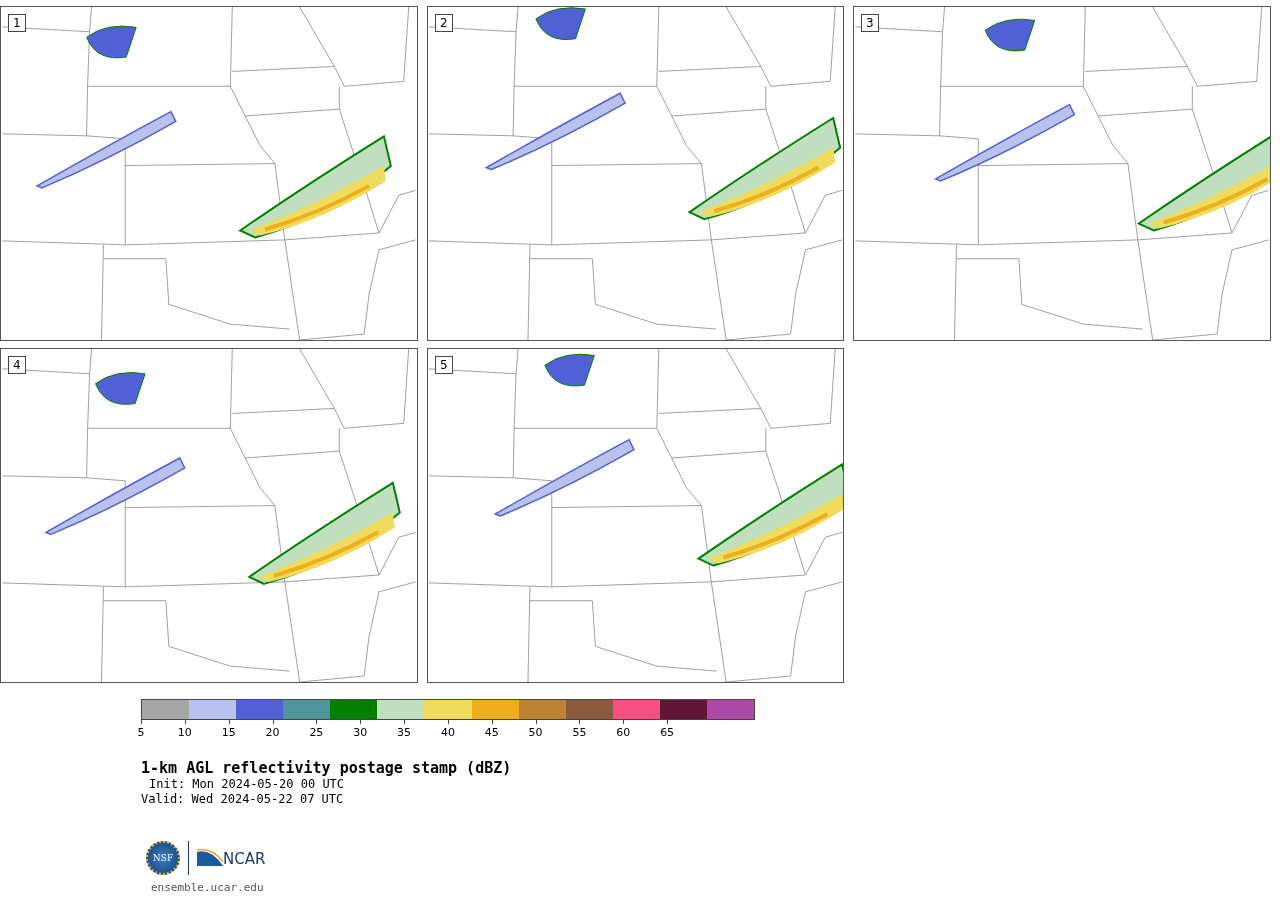  What do you see at coordinates (447, 732) in the screenshot?
I see `tick-label: 40` at bounding box center [447, 732].